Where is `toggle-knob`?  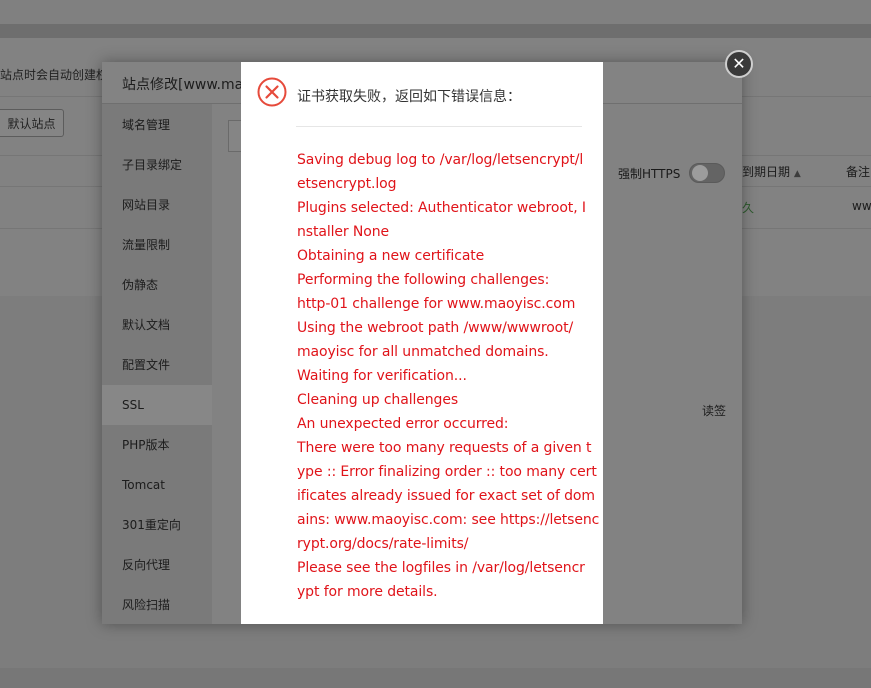
toggle-knob is located at coordinates (700, 173).